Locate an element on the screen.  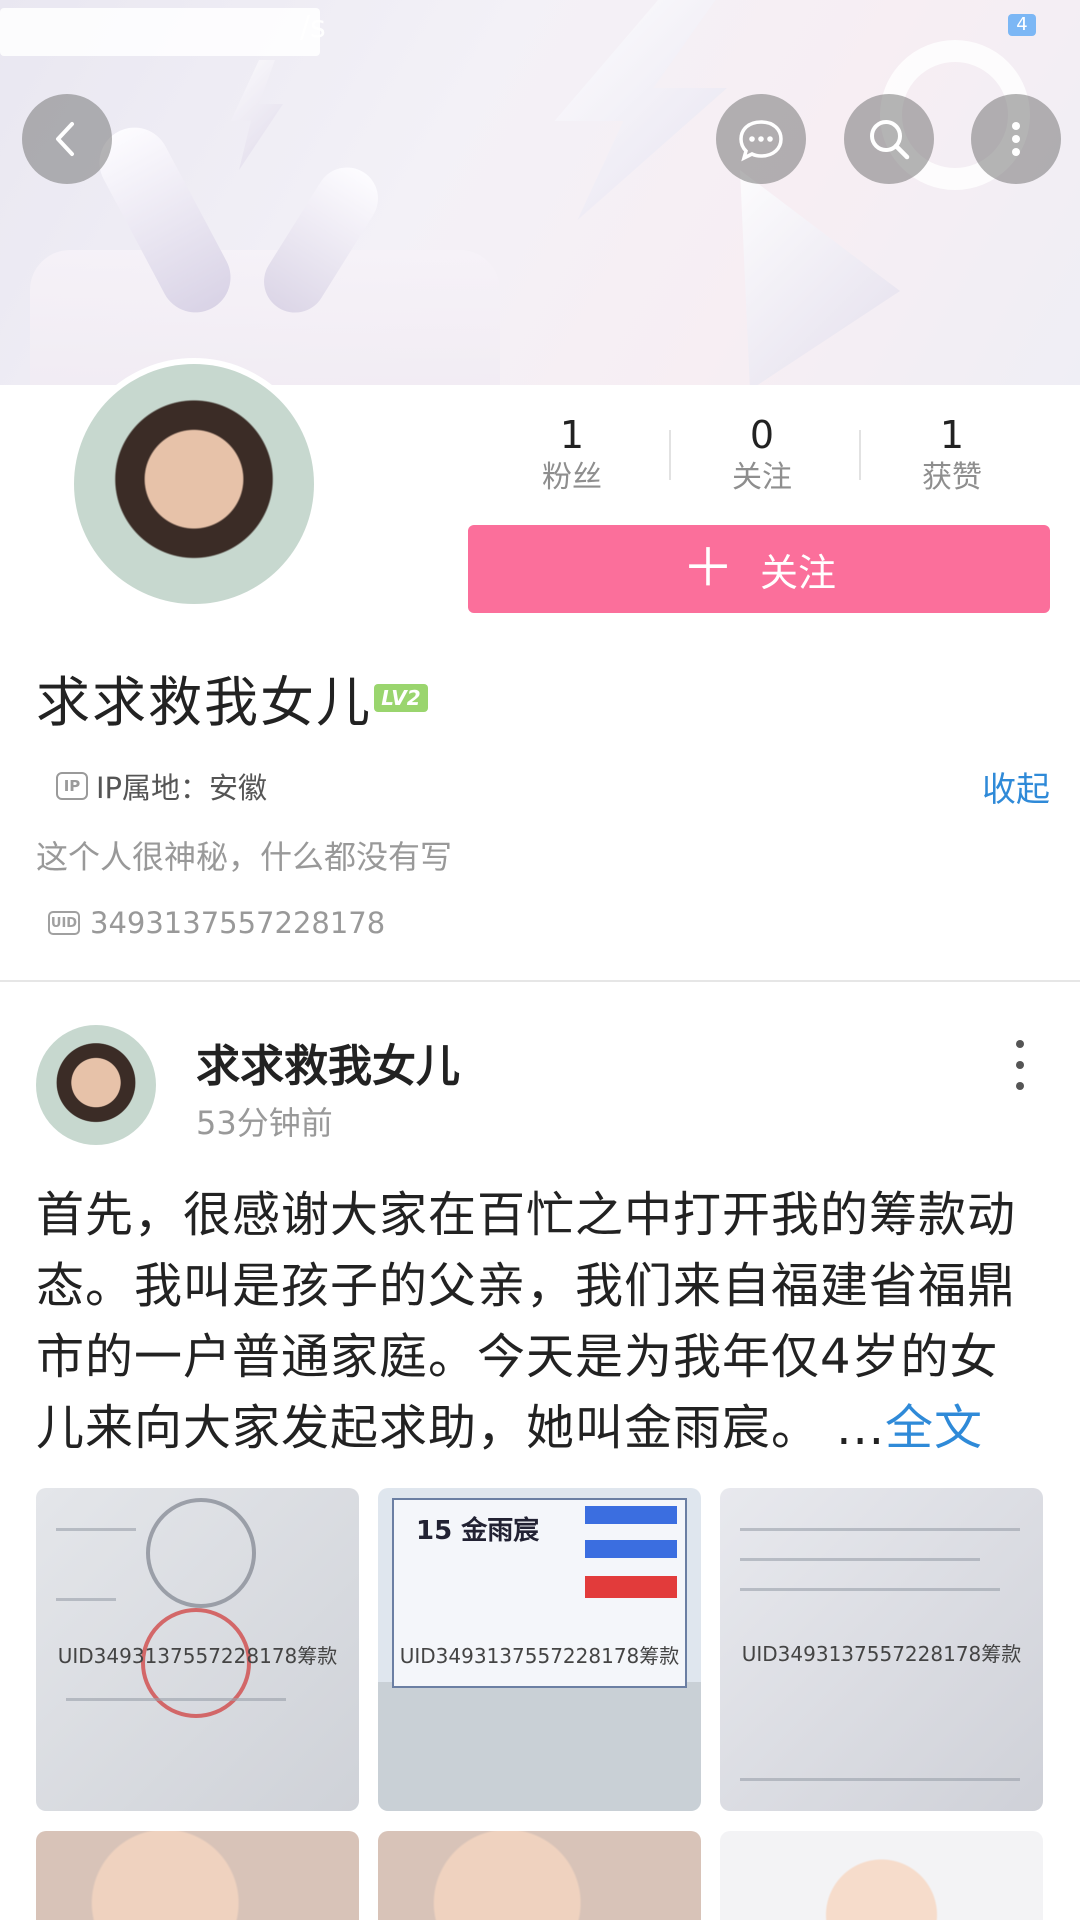
uid-icon: UID is located at coordinates (64, 923).